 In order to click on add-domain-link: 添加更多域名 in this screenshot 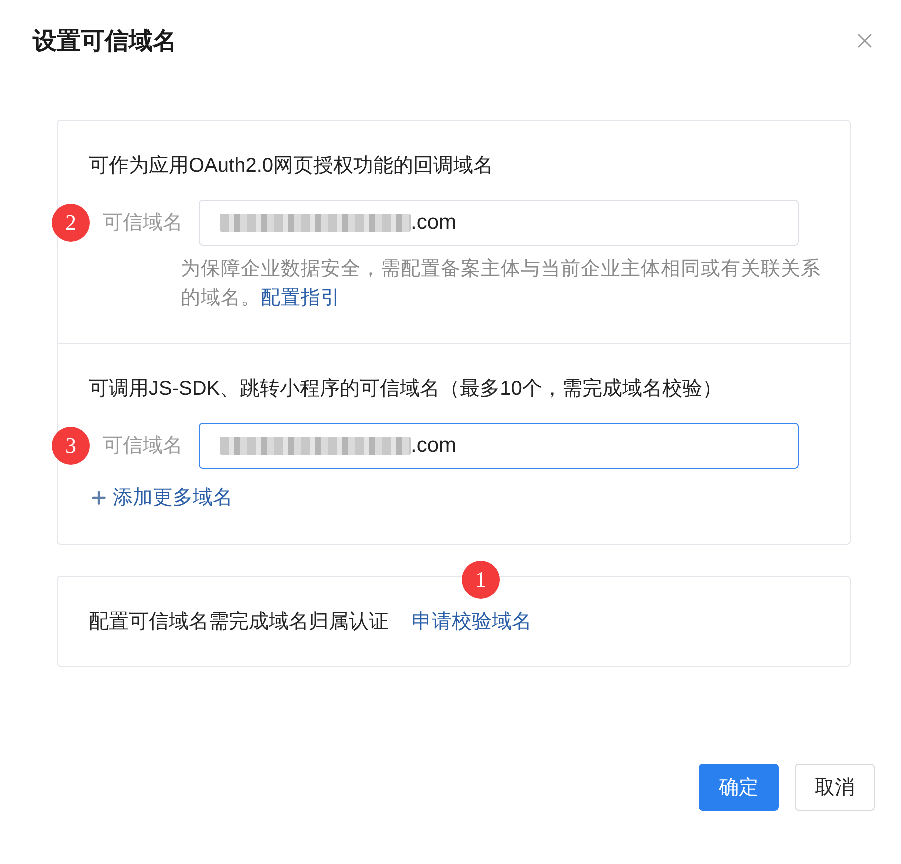, I will do `click(161, 498)`.